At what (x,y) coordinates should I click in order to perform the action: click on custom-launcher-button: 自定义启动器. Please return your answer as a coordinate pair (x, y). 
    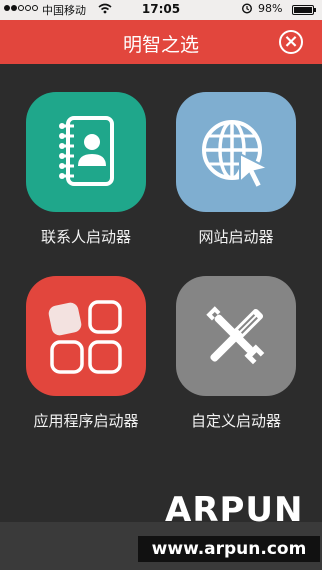
    Looking at the image, I should click on (236, 353).